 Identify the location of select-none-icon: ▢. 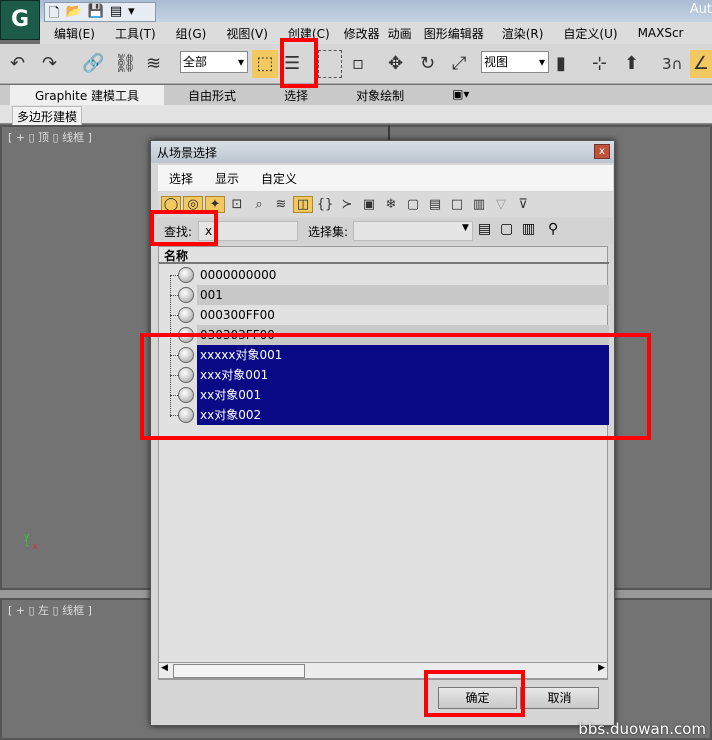
(506, 229).